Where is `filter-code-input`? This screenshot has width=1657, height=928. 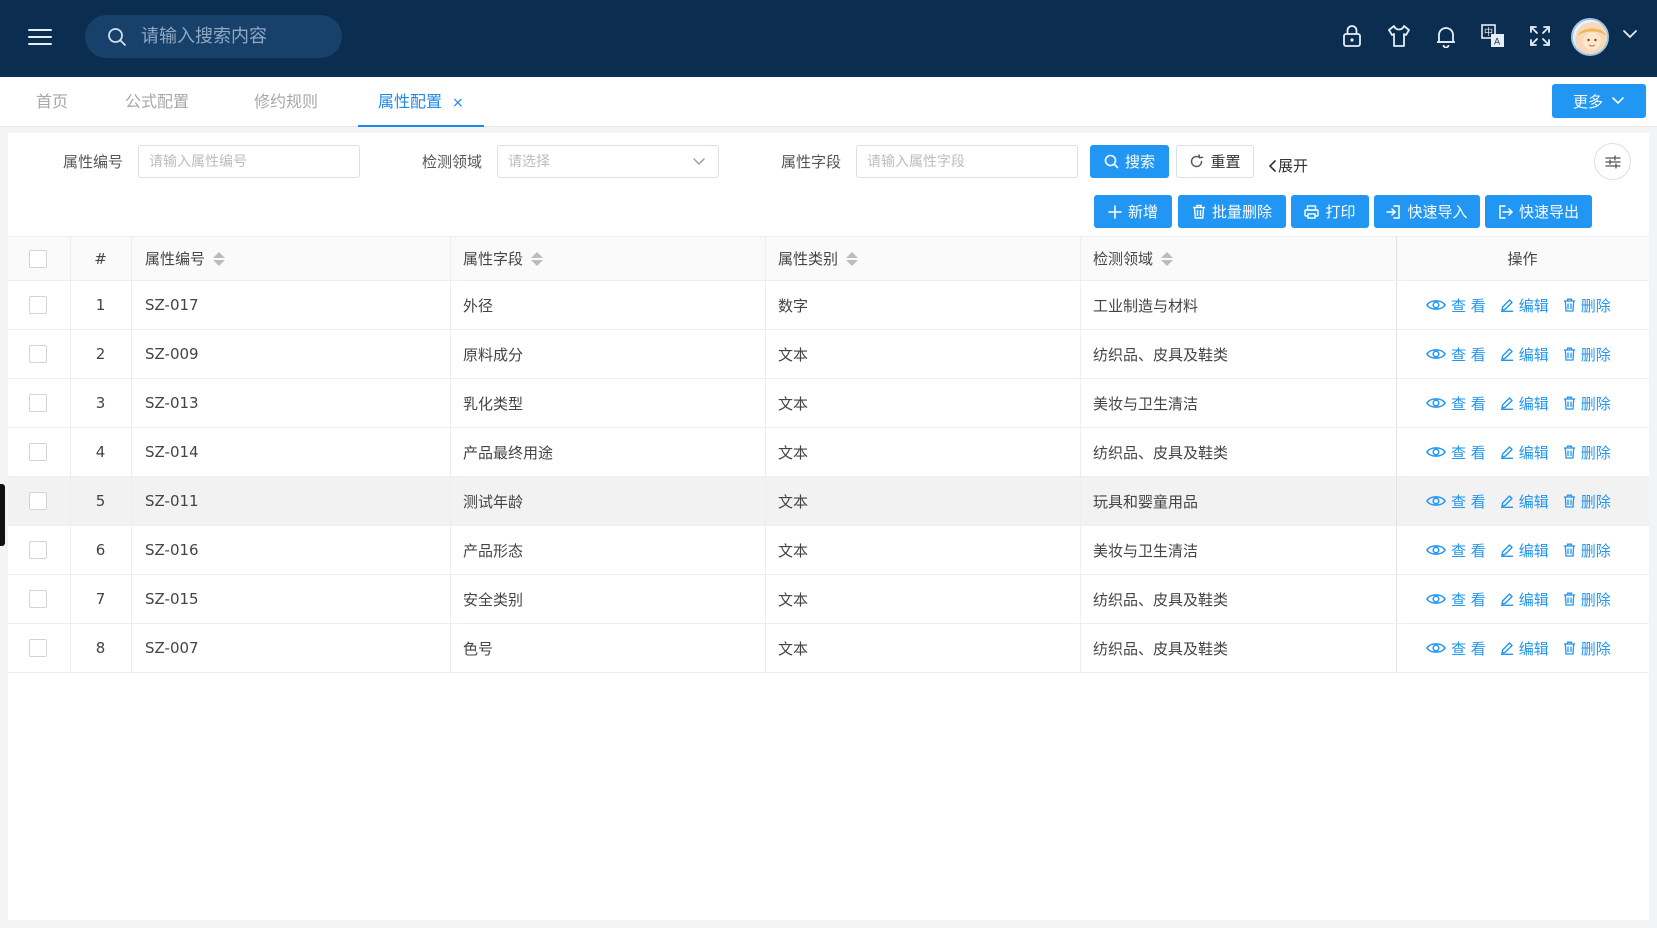
filter-code-input is located at coordinates (254, 161).